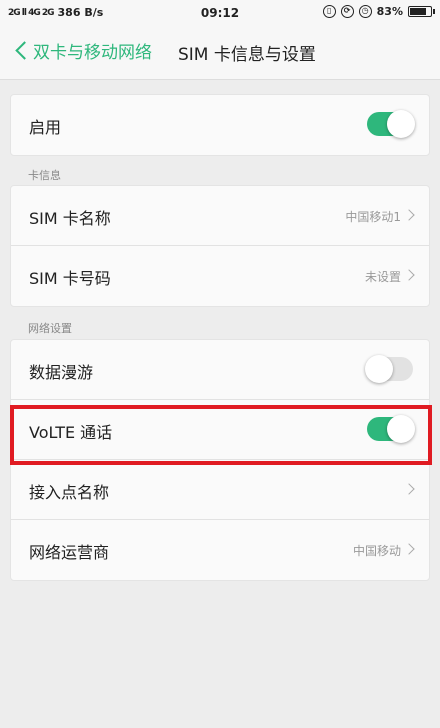 This screenshot has width=440, height=728. I want to click on data-roaming-label: 数据漫游, so click(61, 372).